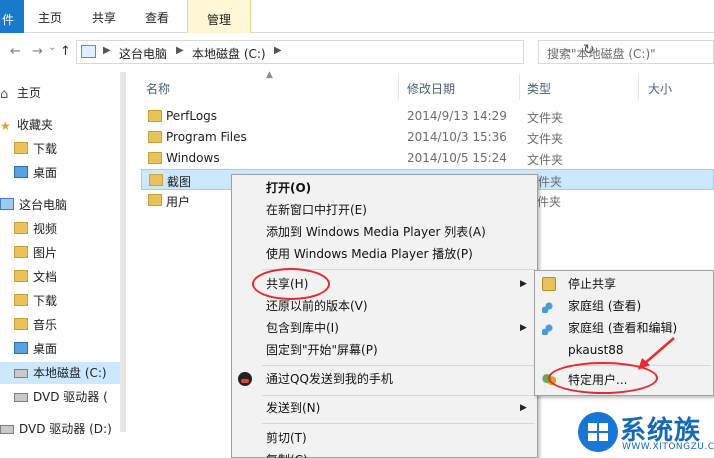 This screenshot has height=458, width=714. What do you see at coordinates (427, 137) in the screenshot?
I see `file-row: Program Files 2014/10/3 15:36 文件夹` at bounding box center [427, 137].